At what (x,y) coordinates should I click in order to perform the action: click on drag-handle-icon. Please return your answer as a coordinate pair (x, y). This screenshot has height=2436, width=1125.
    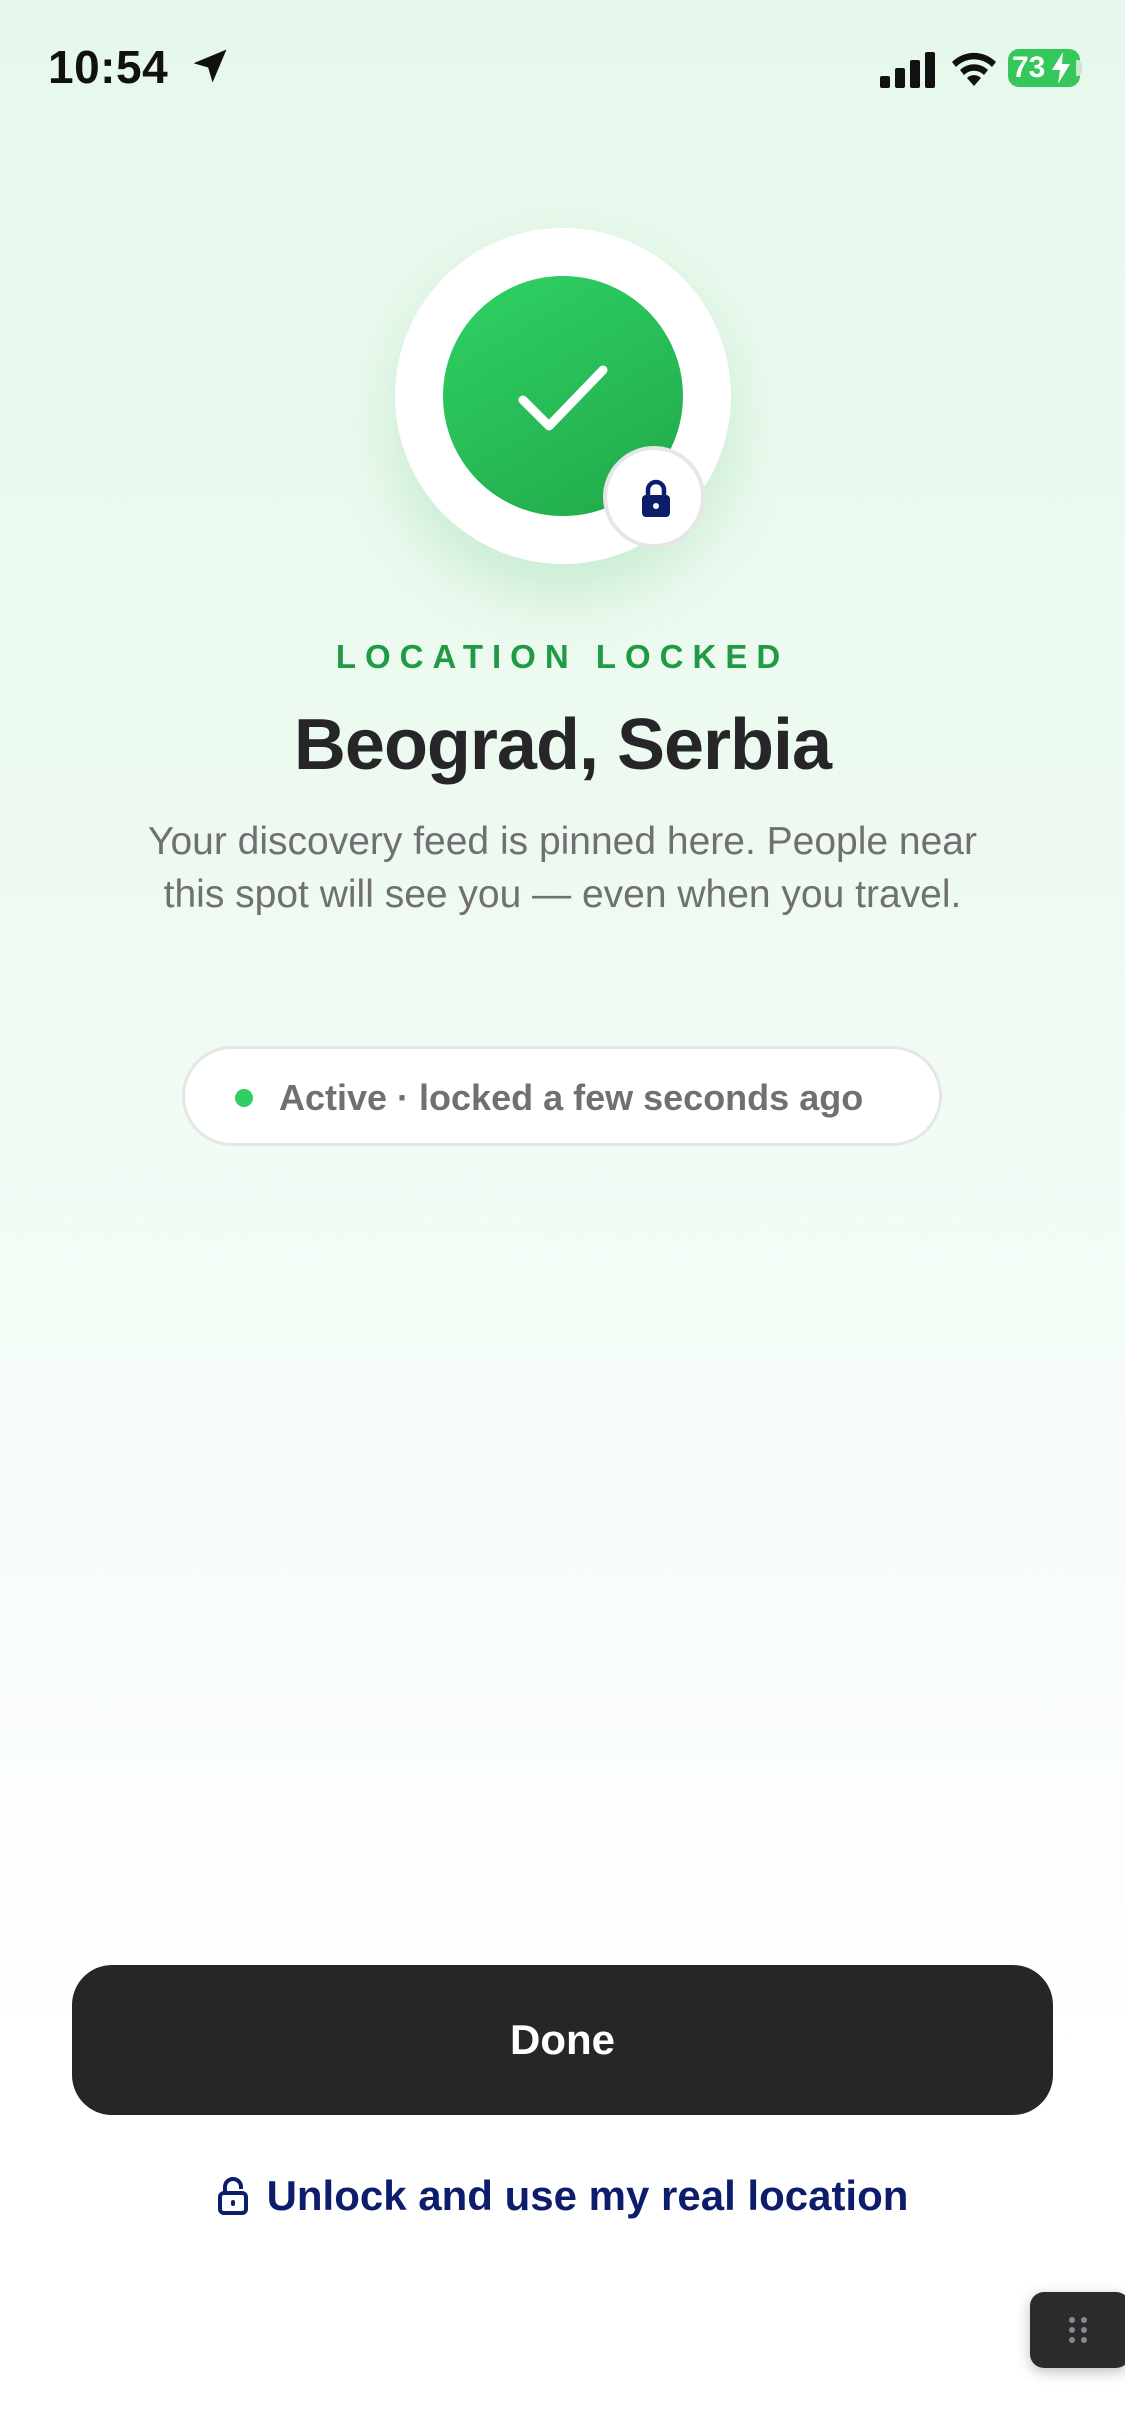
    Looking at the image, I should click on (1078, 2330).